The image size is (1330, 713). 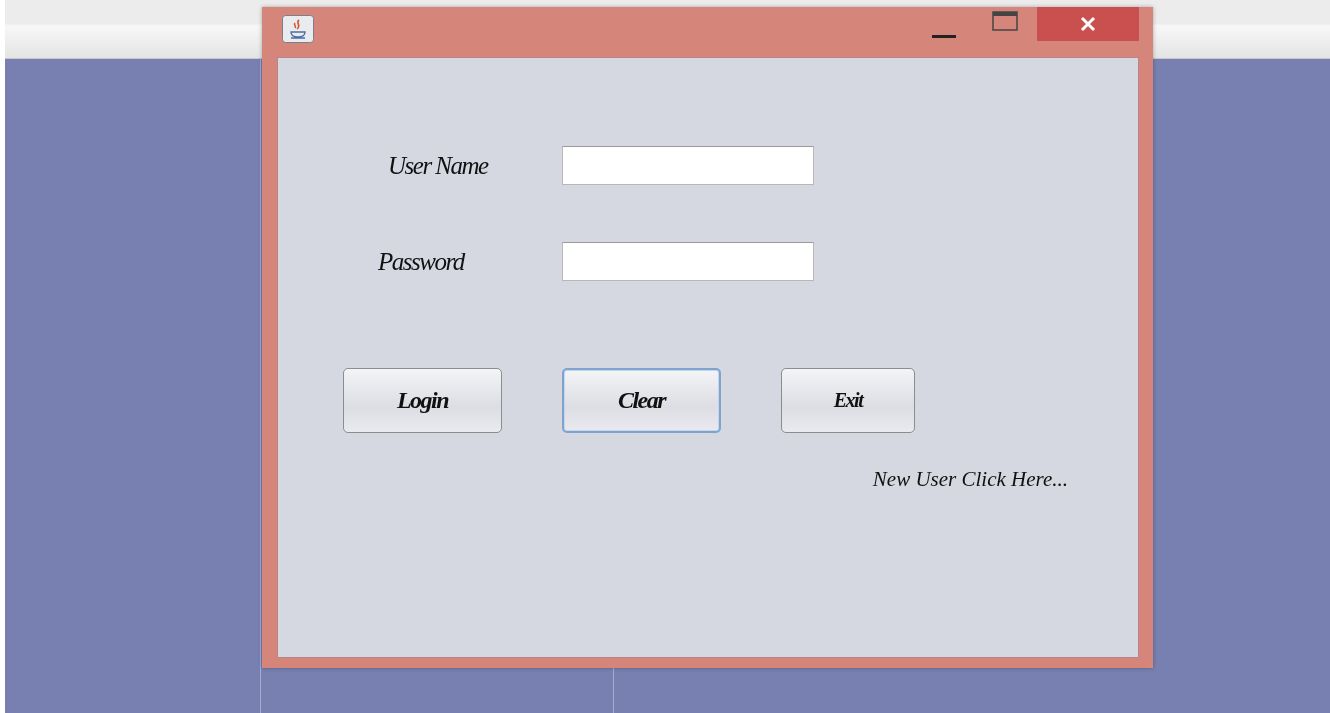 I want to click on clear-button: Clear, so click(x=641, y=400).